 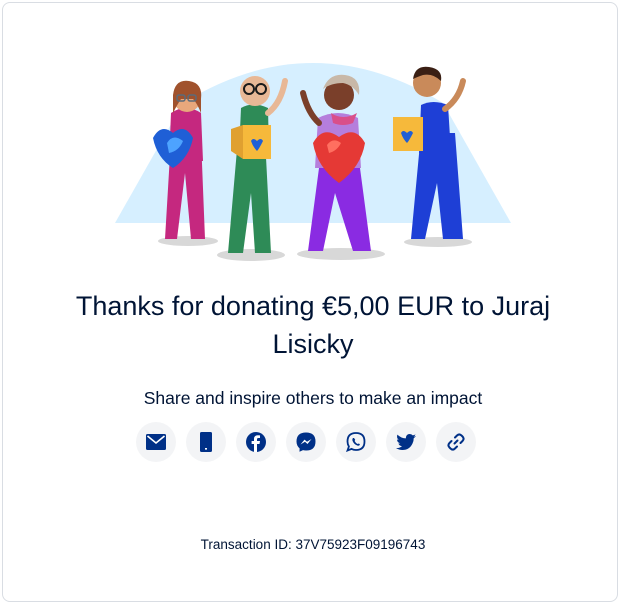 I want to click on link-icon, so click(x=456, y=442).